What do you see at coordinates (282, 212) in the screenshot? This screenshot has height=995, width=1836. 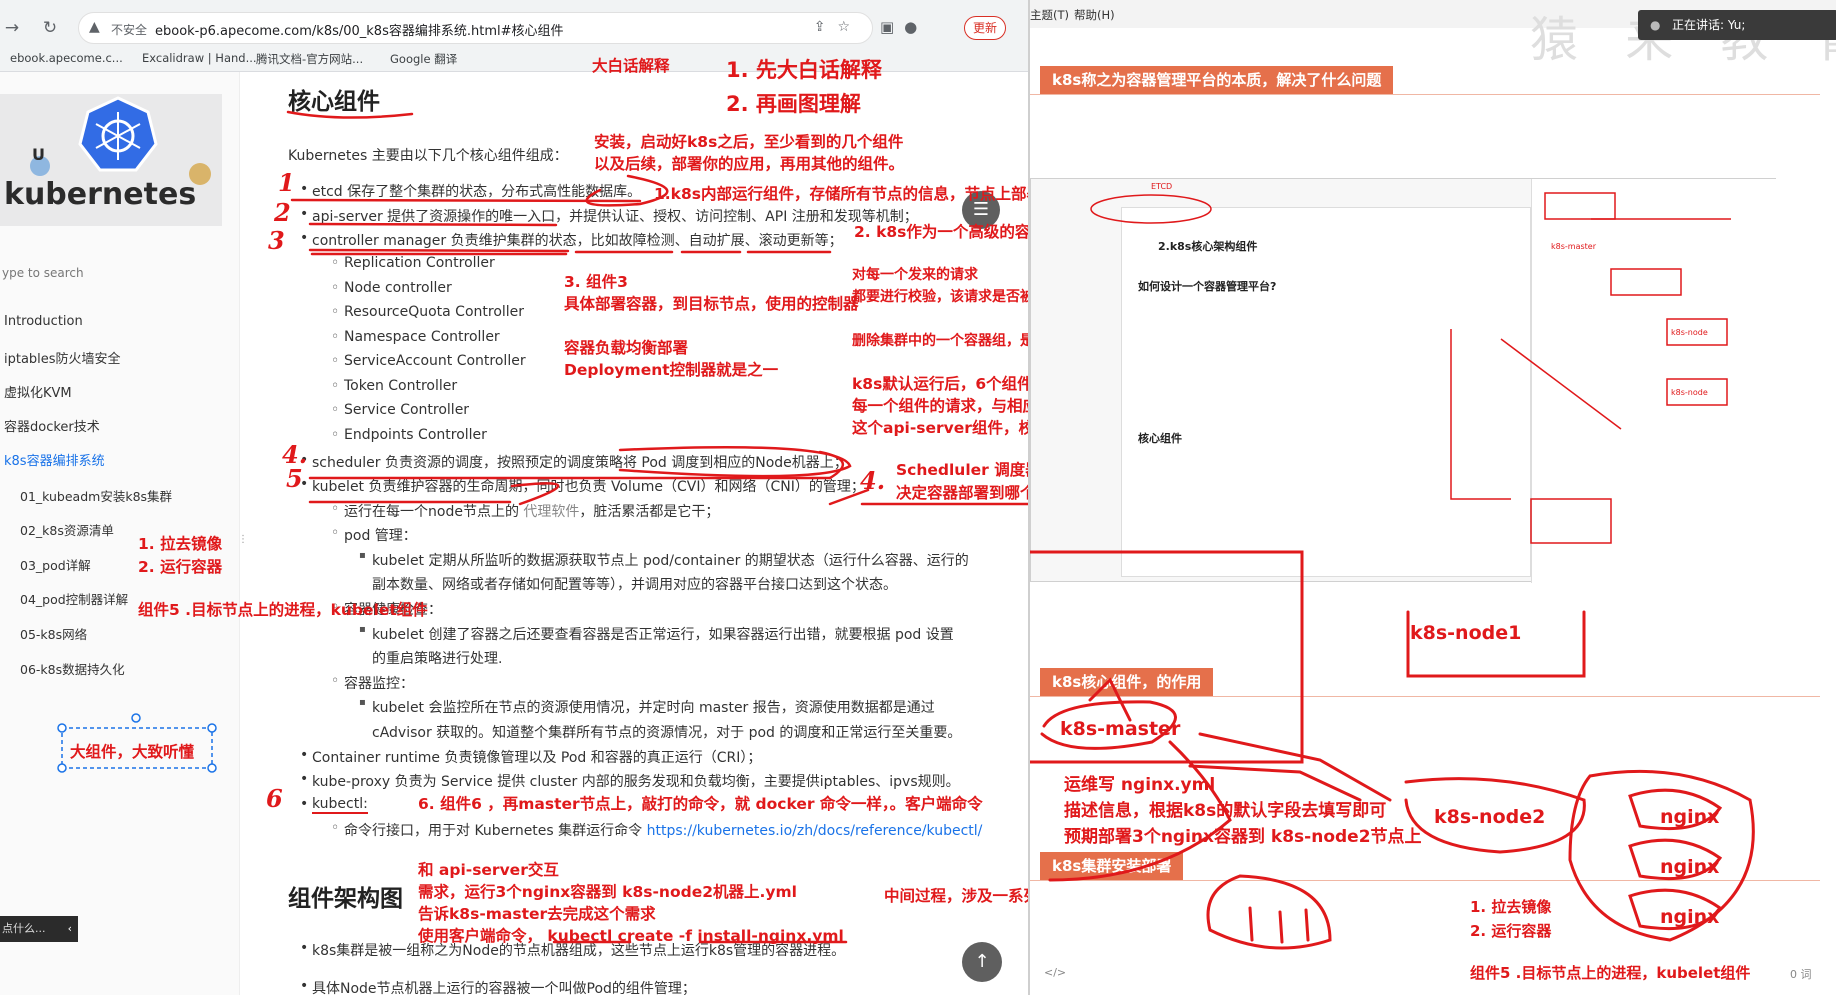 I see `annotation-number: 2` at bounding box center [282, 212].